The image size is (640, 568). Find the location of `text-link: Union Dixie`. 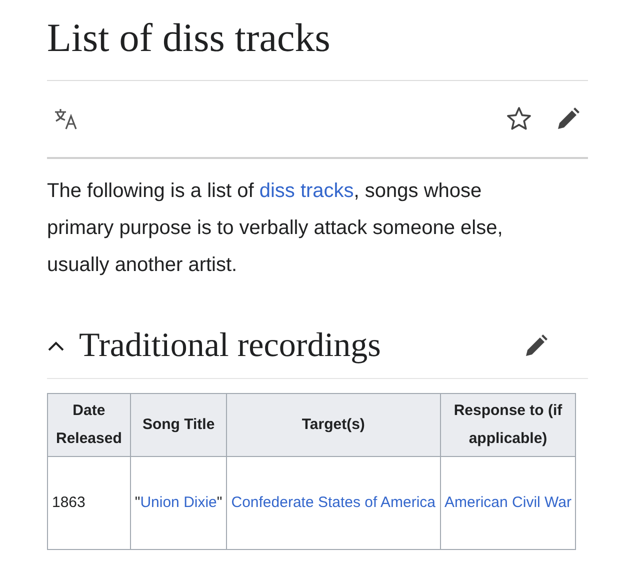

text-link: Union Dixie is located at coordinates (178, 502).